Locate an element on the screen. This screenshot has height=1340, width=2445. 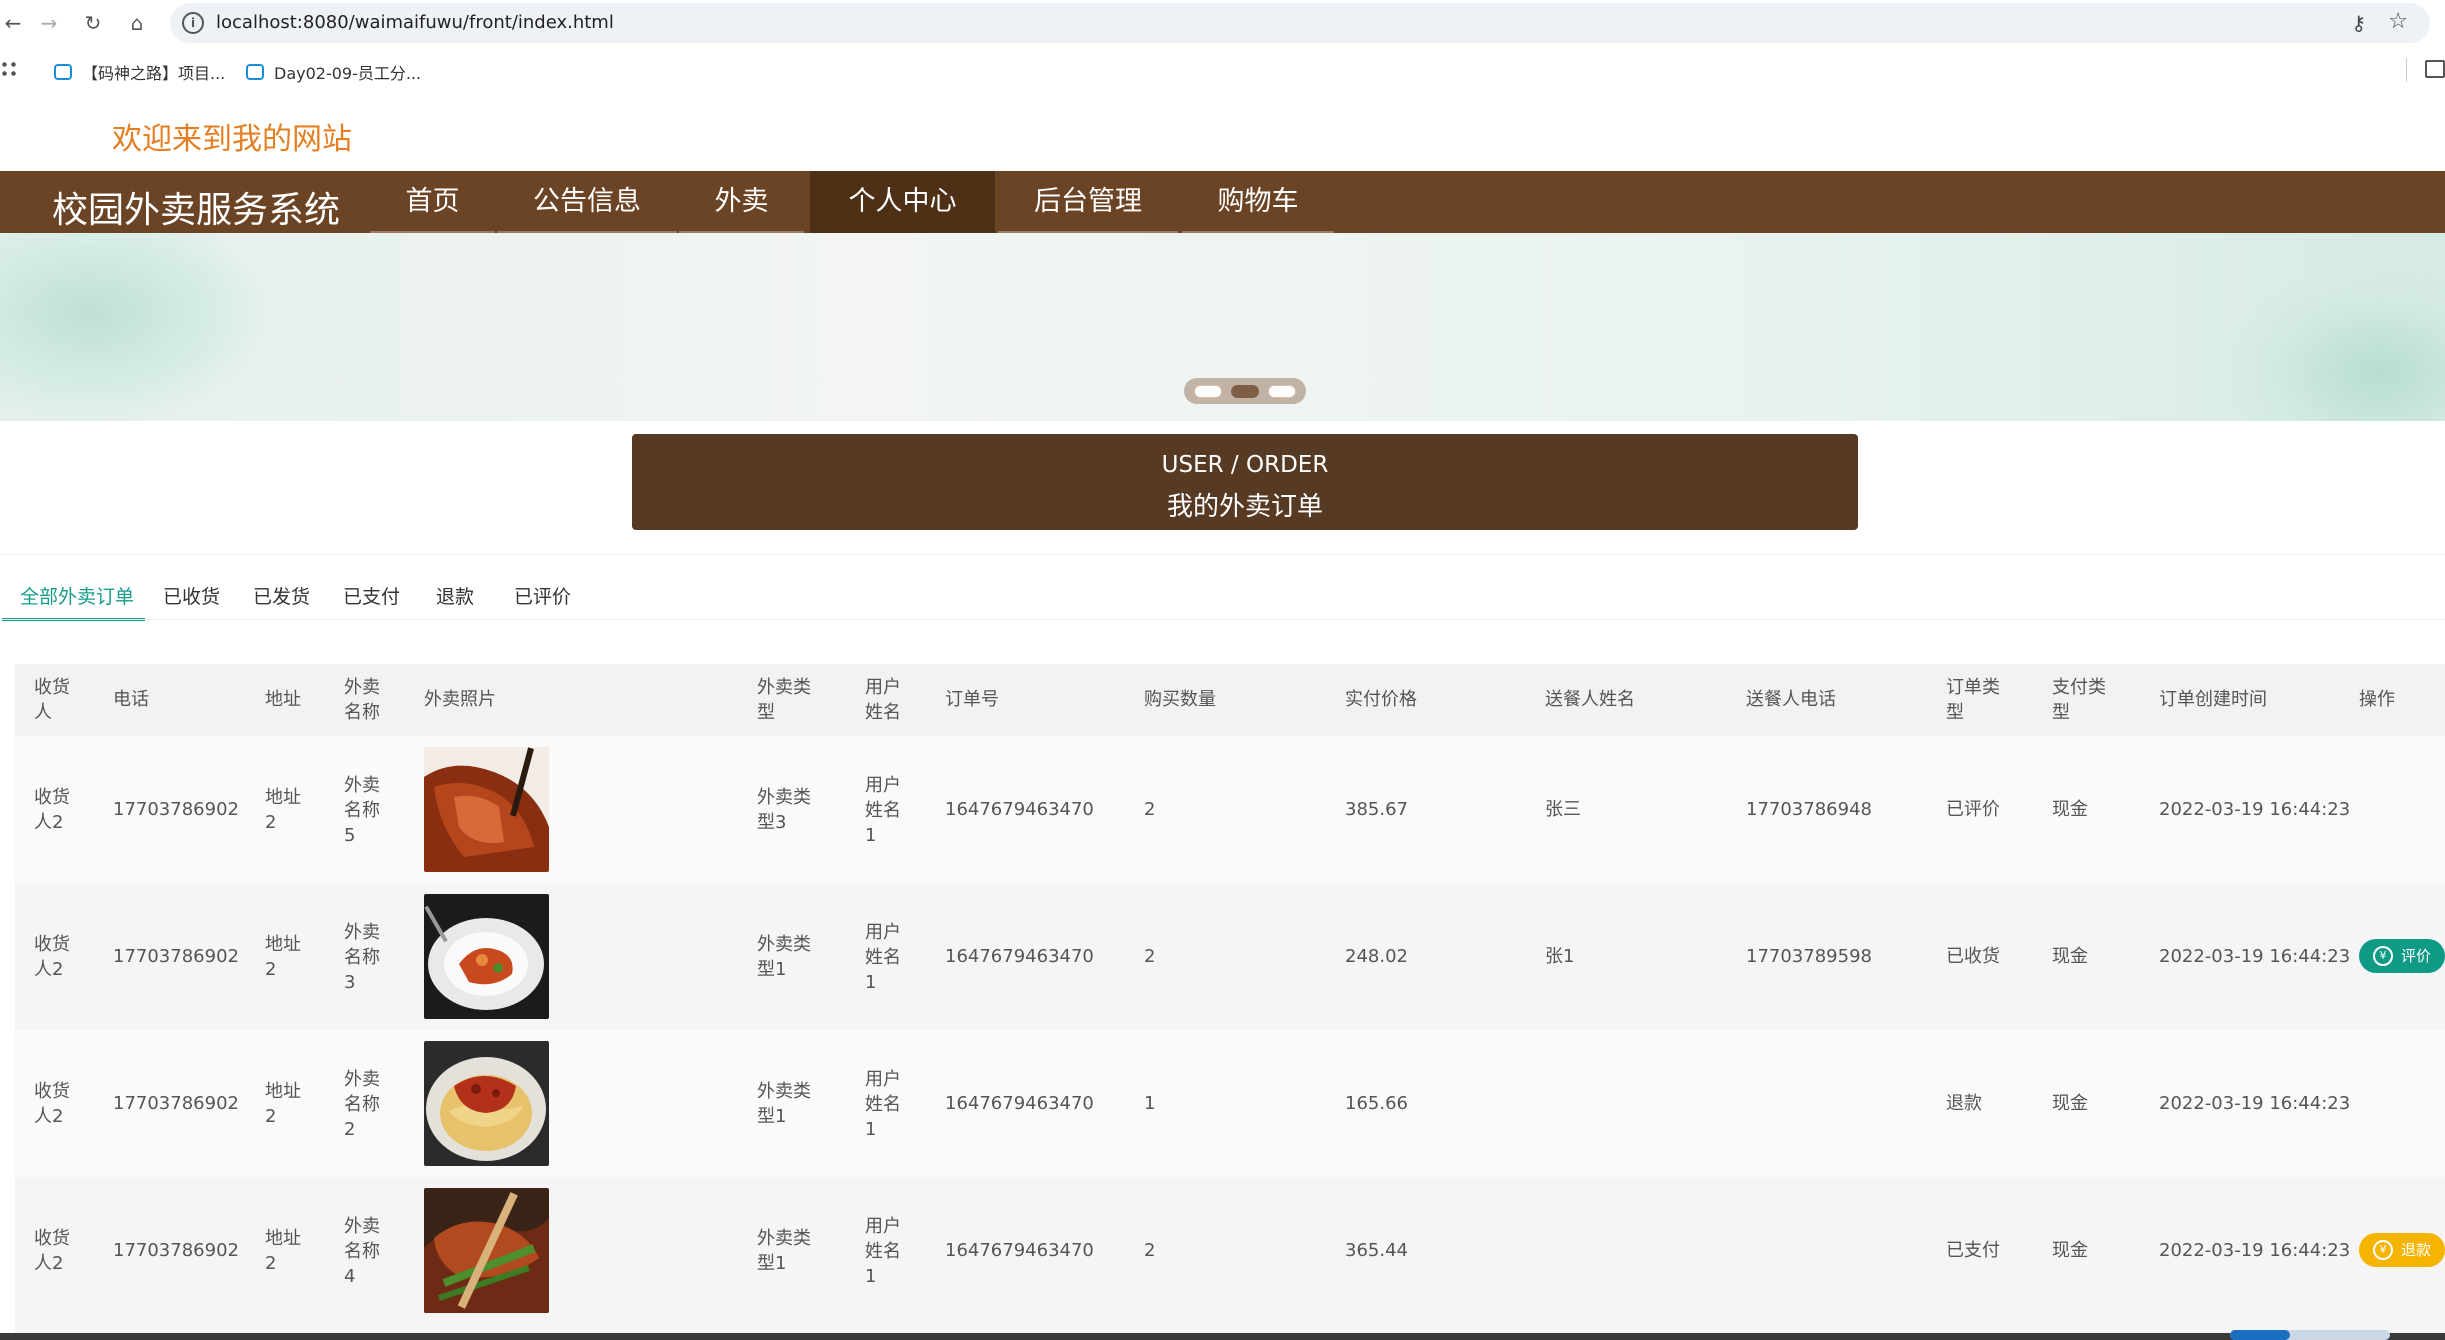
nav-item-home: 首页 is located at coordinates (432, 202).